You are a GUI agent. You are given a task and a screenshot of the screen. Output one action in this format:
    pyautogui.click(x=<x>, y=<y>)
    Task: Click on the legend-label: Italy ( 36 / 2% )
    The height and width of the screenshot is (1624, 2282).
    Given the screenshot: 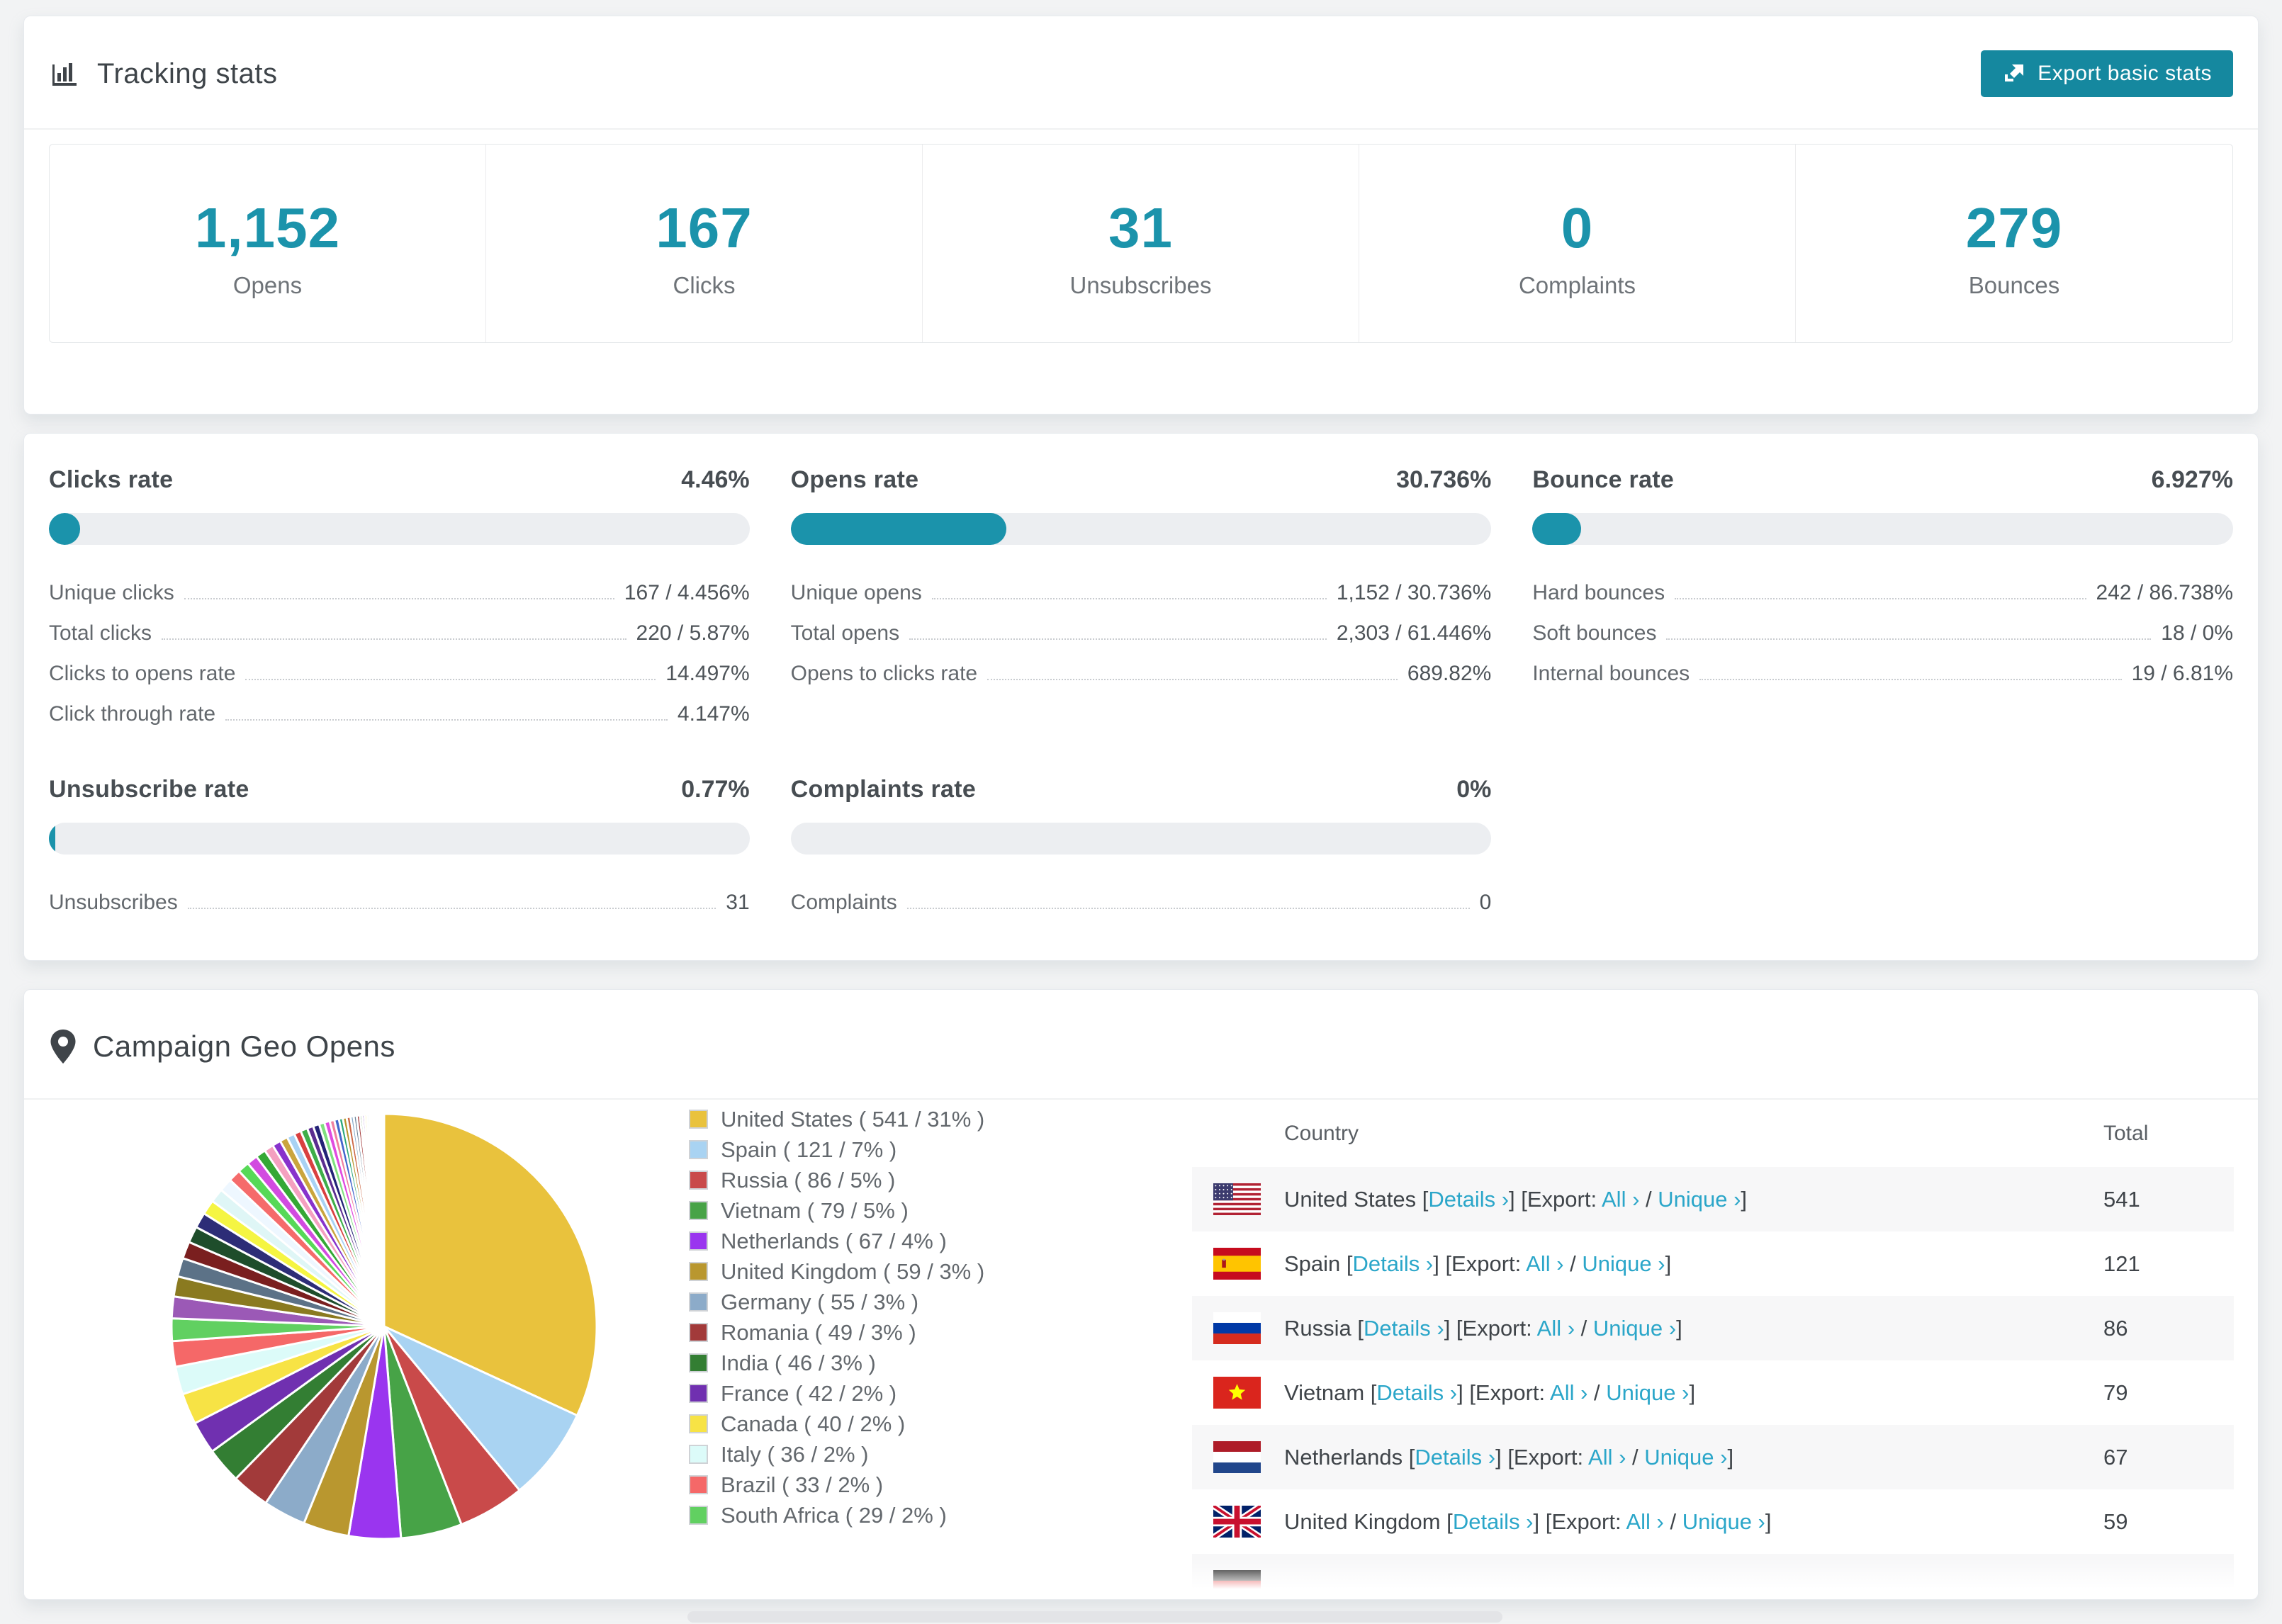 What is the action you would take?
    pyautogui.click(x=795, y=1454)
    